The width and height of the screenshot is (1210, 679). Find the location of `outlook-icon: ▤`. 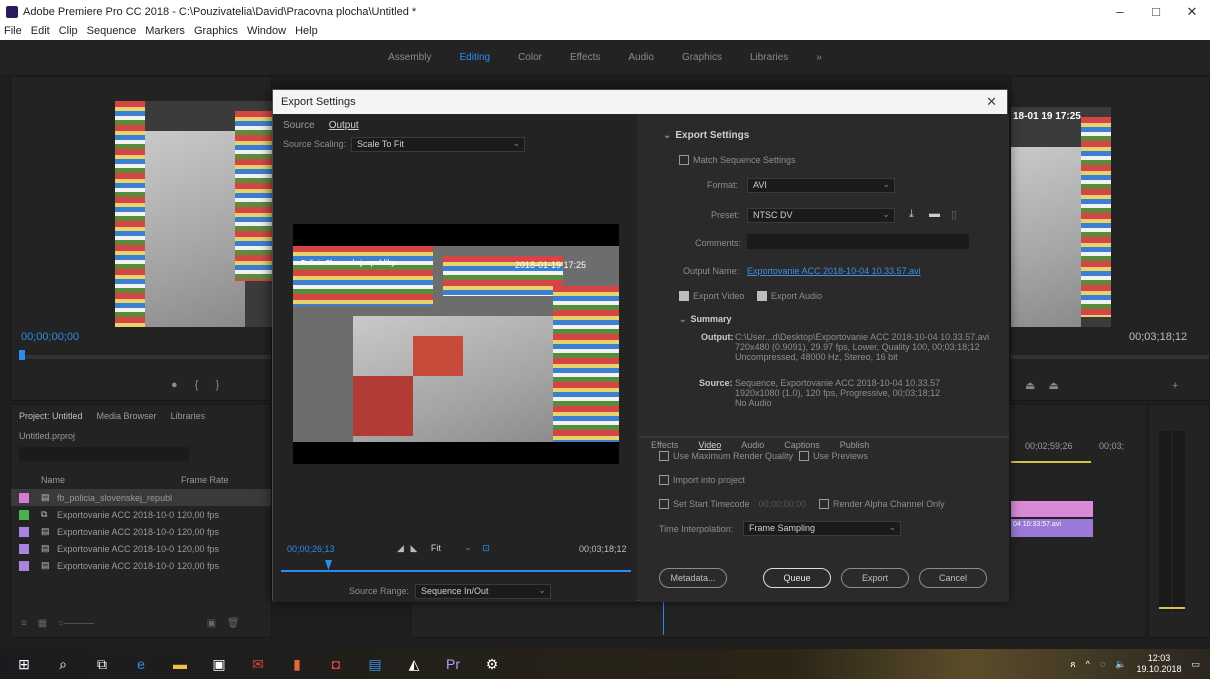

outlook-icon: ▤ is located at coordinates (375, 664).